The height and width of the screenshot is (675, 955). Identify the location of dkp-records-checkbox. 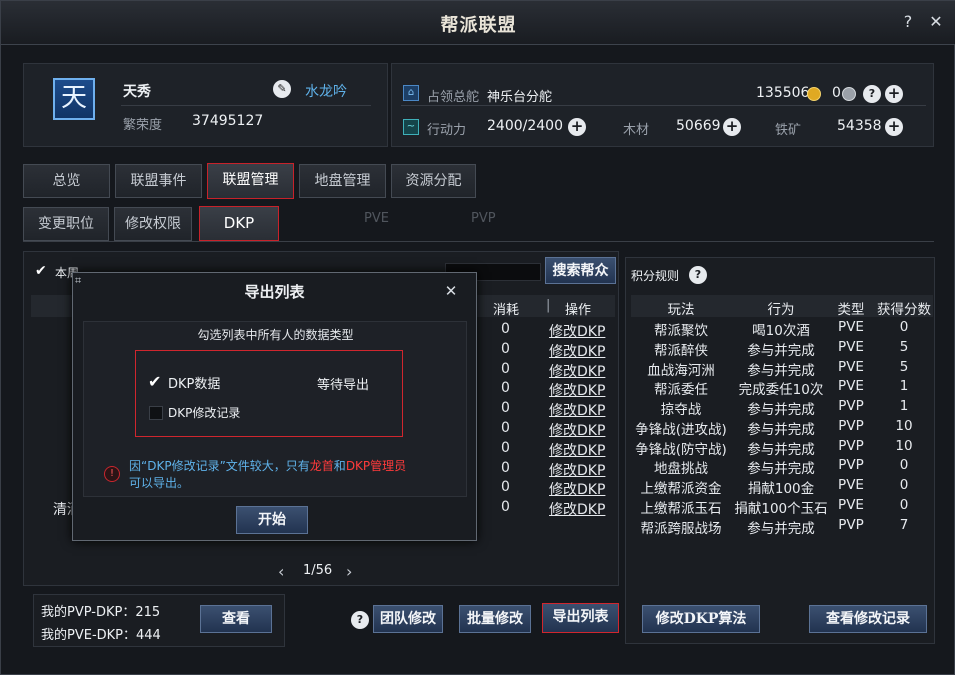
(156, 413).